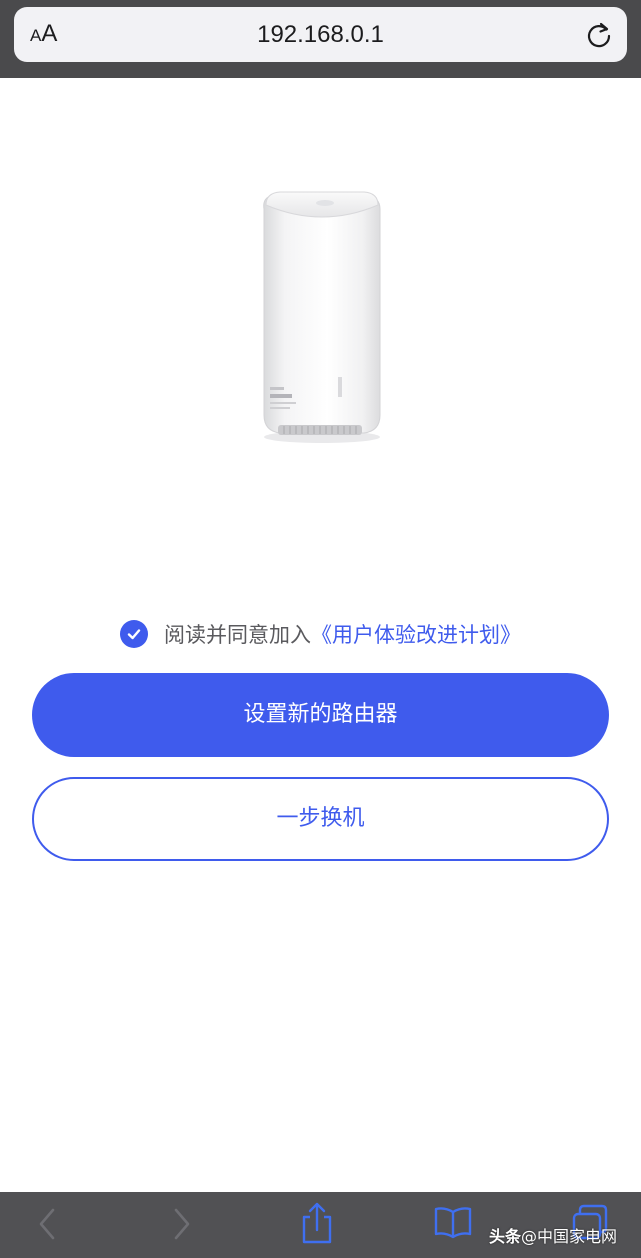  I want to click on agreement-row: 阅读并同意加入 《用户体验改进计划》, so click(320, 634).